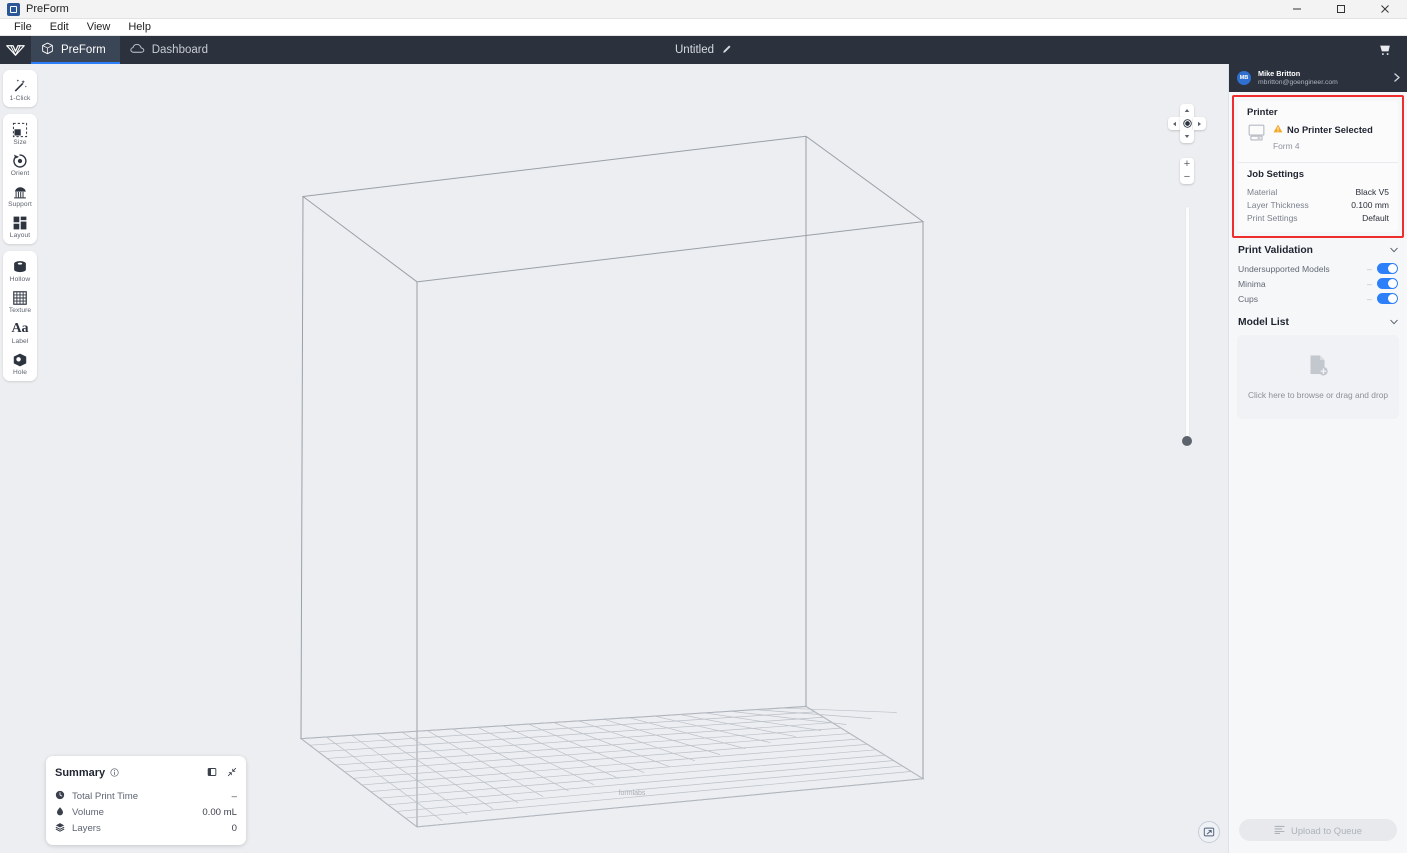  What do you see at coordinates (1187, 441) in the screenshot?
I see `zoom-slider-handle` at bounding box center [1187, 441].